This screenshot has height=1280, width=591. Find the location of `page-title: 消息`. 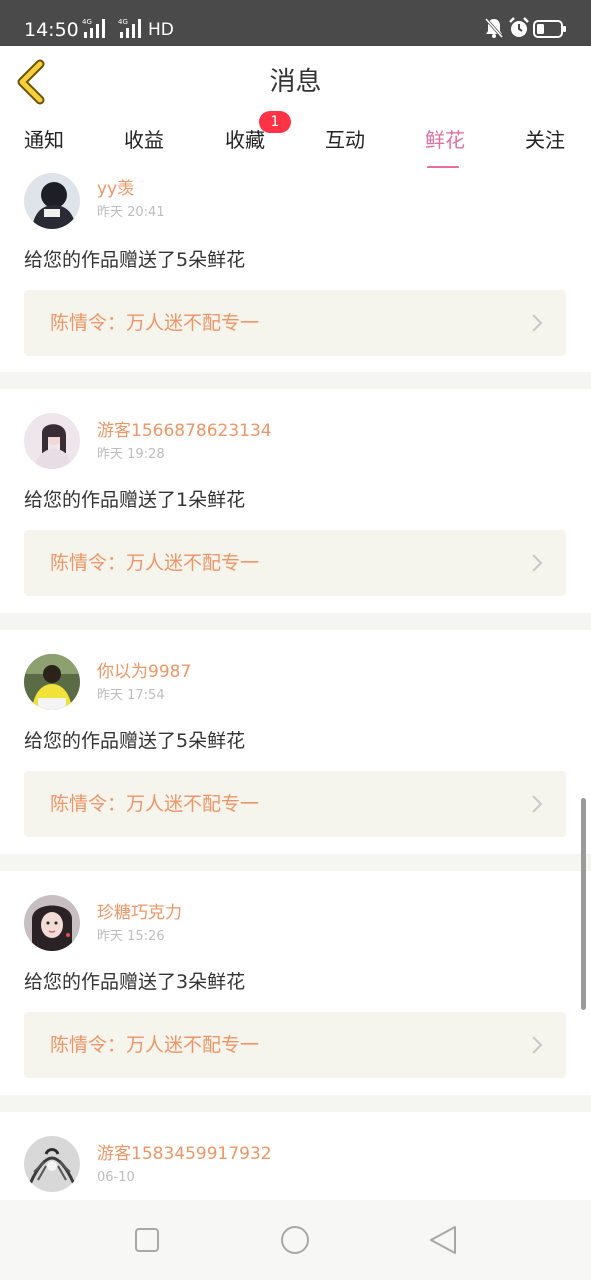

page-title: 消息 is located at coordinates (295, 82).